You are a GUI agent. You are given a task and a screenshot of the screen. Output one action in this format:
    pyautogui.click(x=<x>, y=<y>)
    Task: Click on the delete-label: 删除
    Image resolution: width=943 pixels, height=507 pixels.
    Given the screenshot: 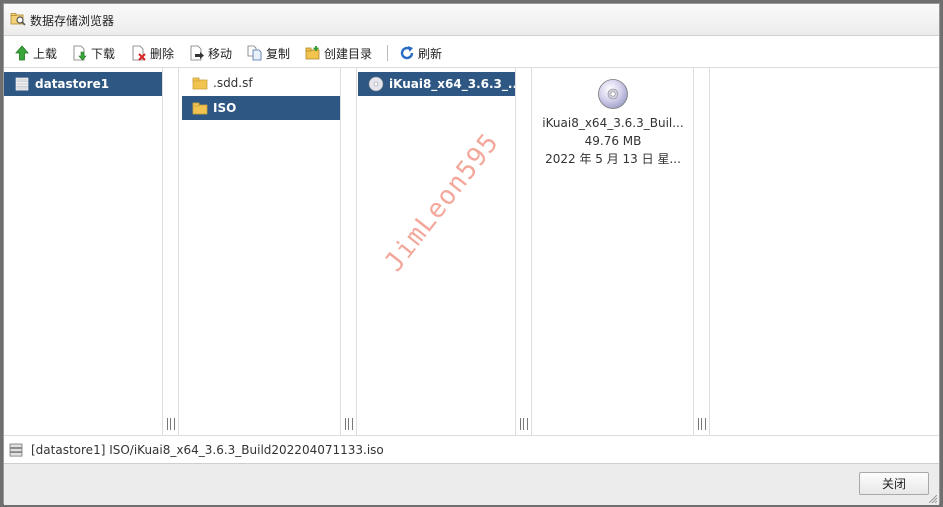 What is the action you would take?
    pyautogui.click(x=162, y=53)
    